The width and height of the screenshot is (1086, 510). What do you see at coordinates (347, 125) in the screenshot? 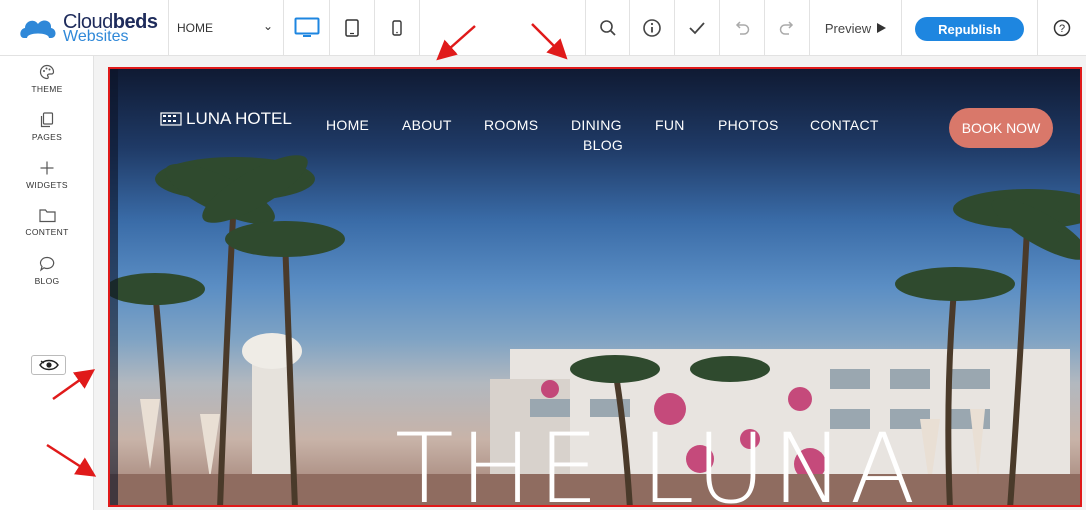
I see `nav-home: HOME` at bounding box center [347, 125].